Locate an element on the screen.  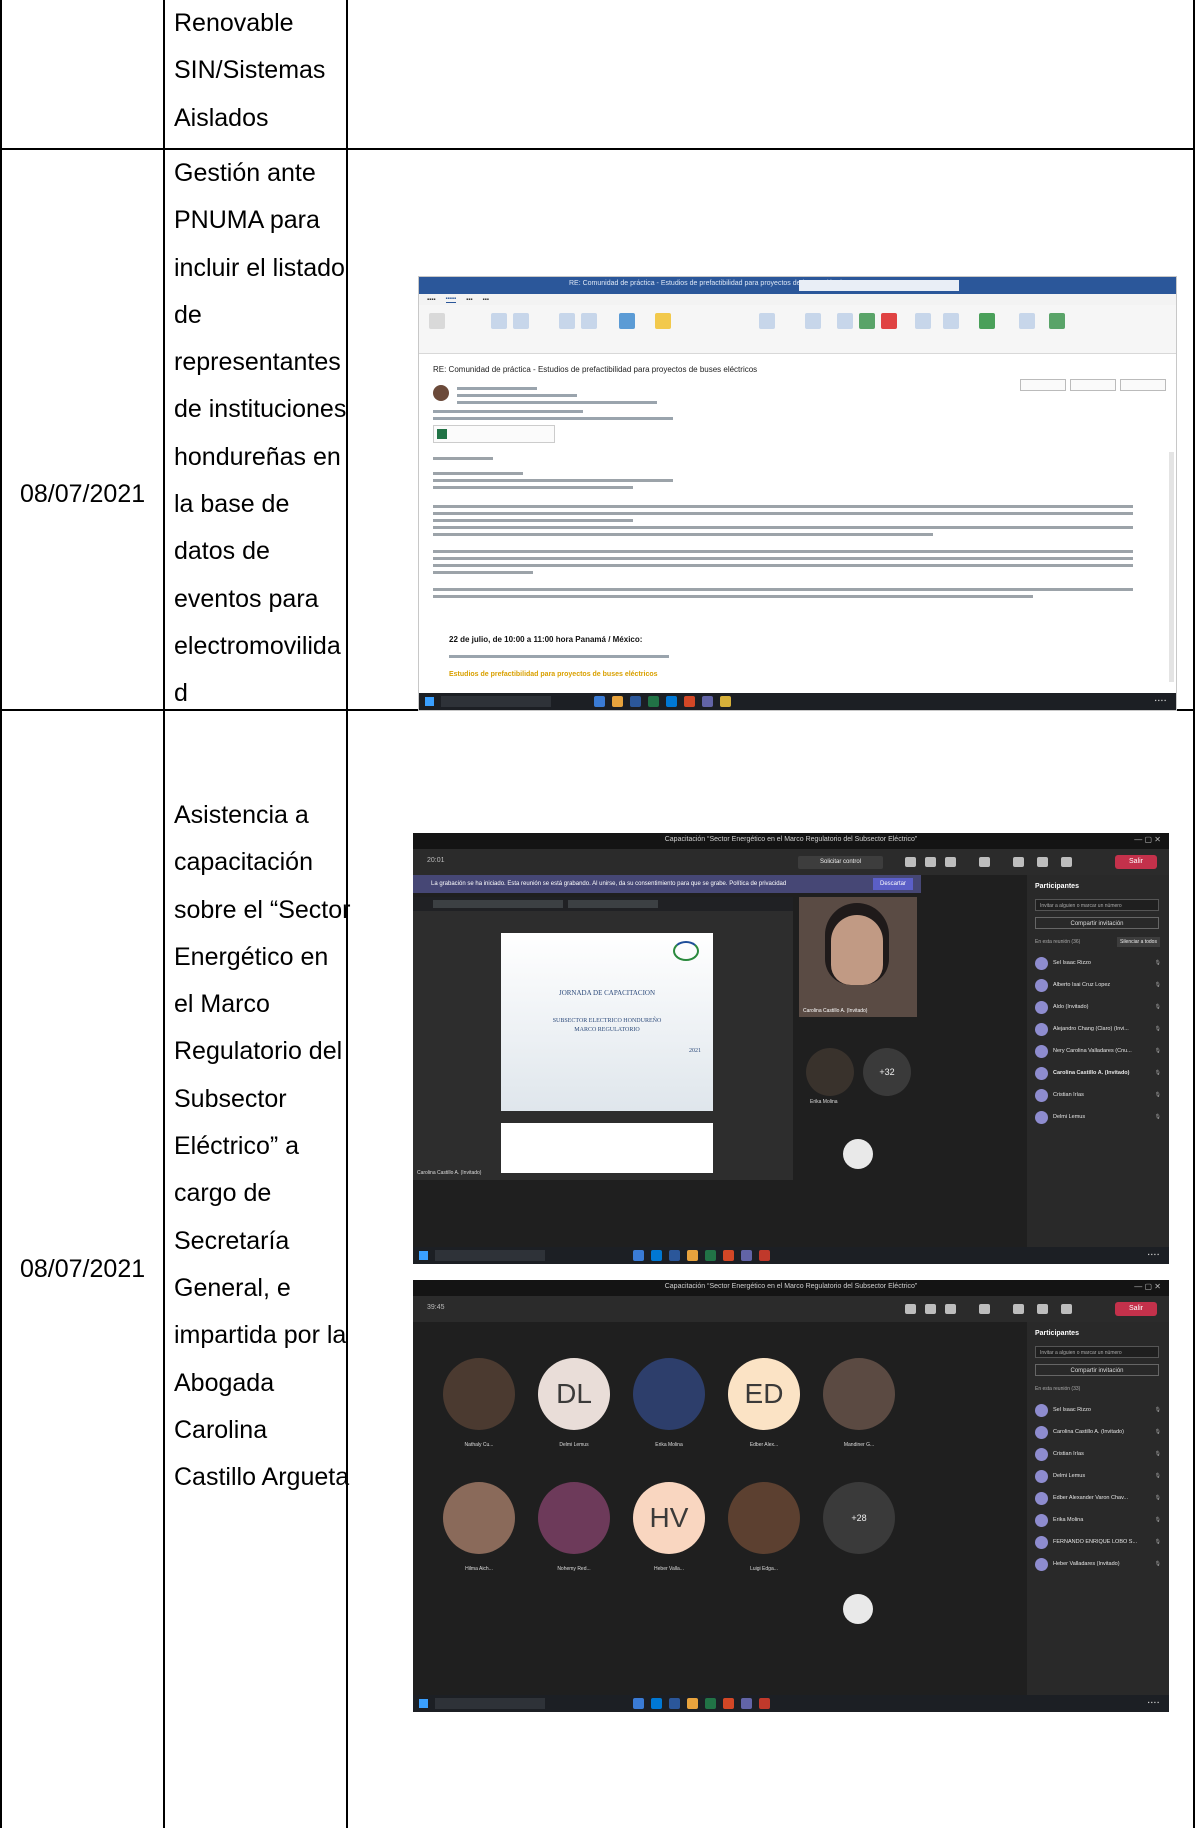
list-item: FERNANDO ENRIQUE LOBO S... 🎙 is located at coordinates (1099, 1543).